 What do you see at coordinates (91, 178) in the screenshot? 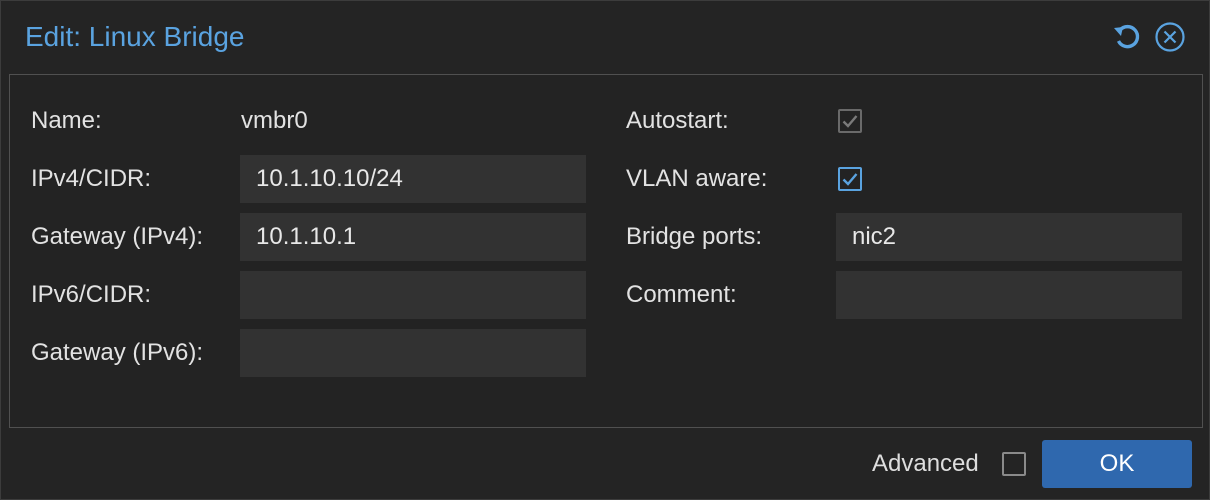
I see `ipv4-cidr-label: IPv4/CIDR:` at bounding box center [91, 178].